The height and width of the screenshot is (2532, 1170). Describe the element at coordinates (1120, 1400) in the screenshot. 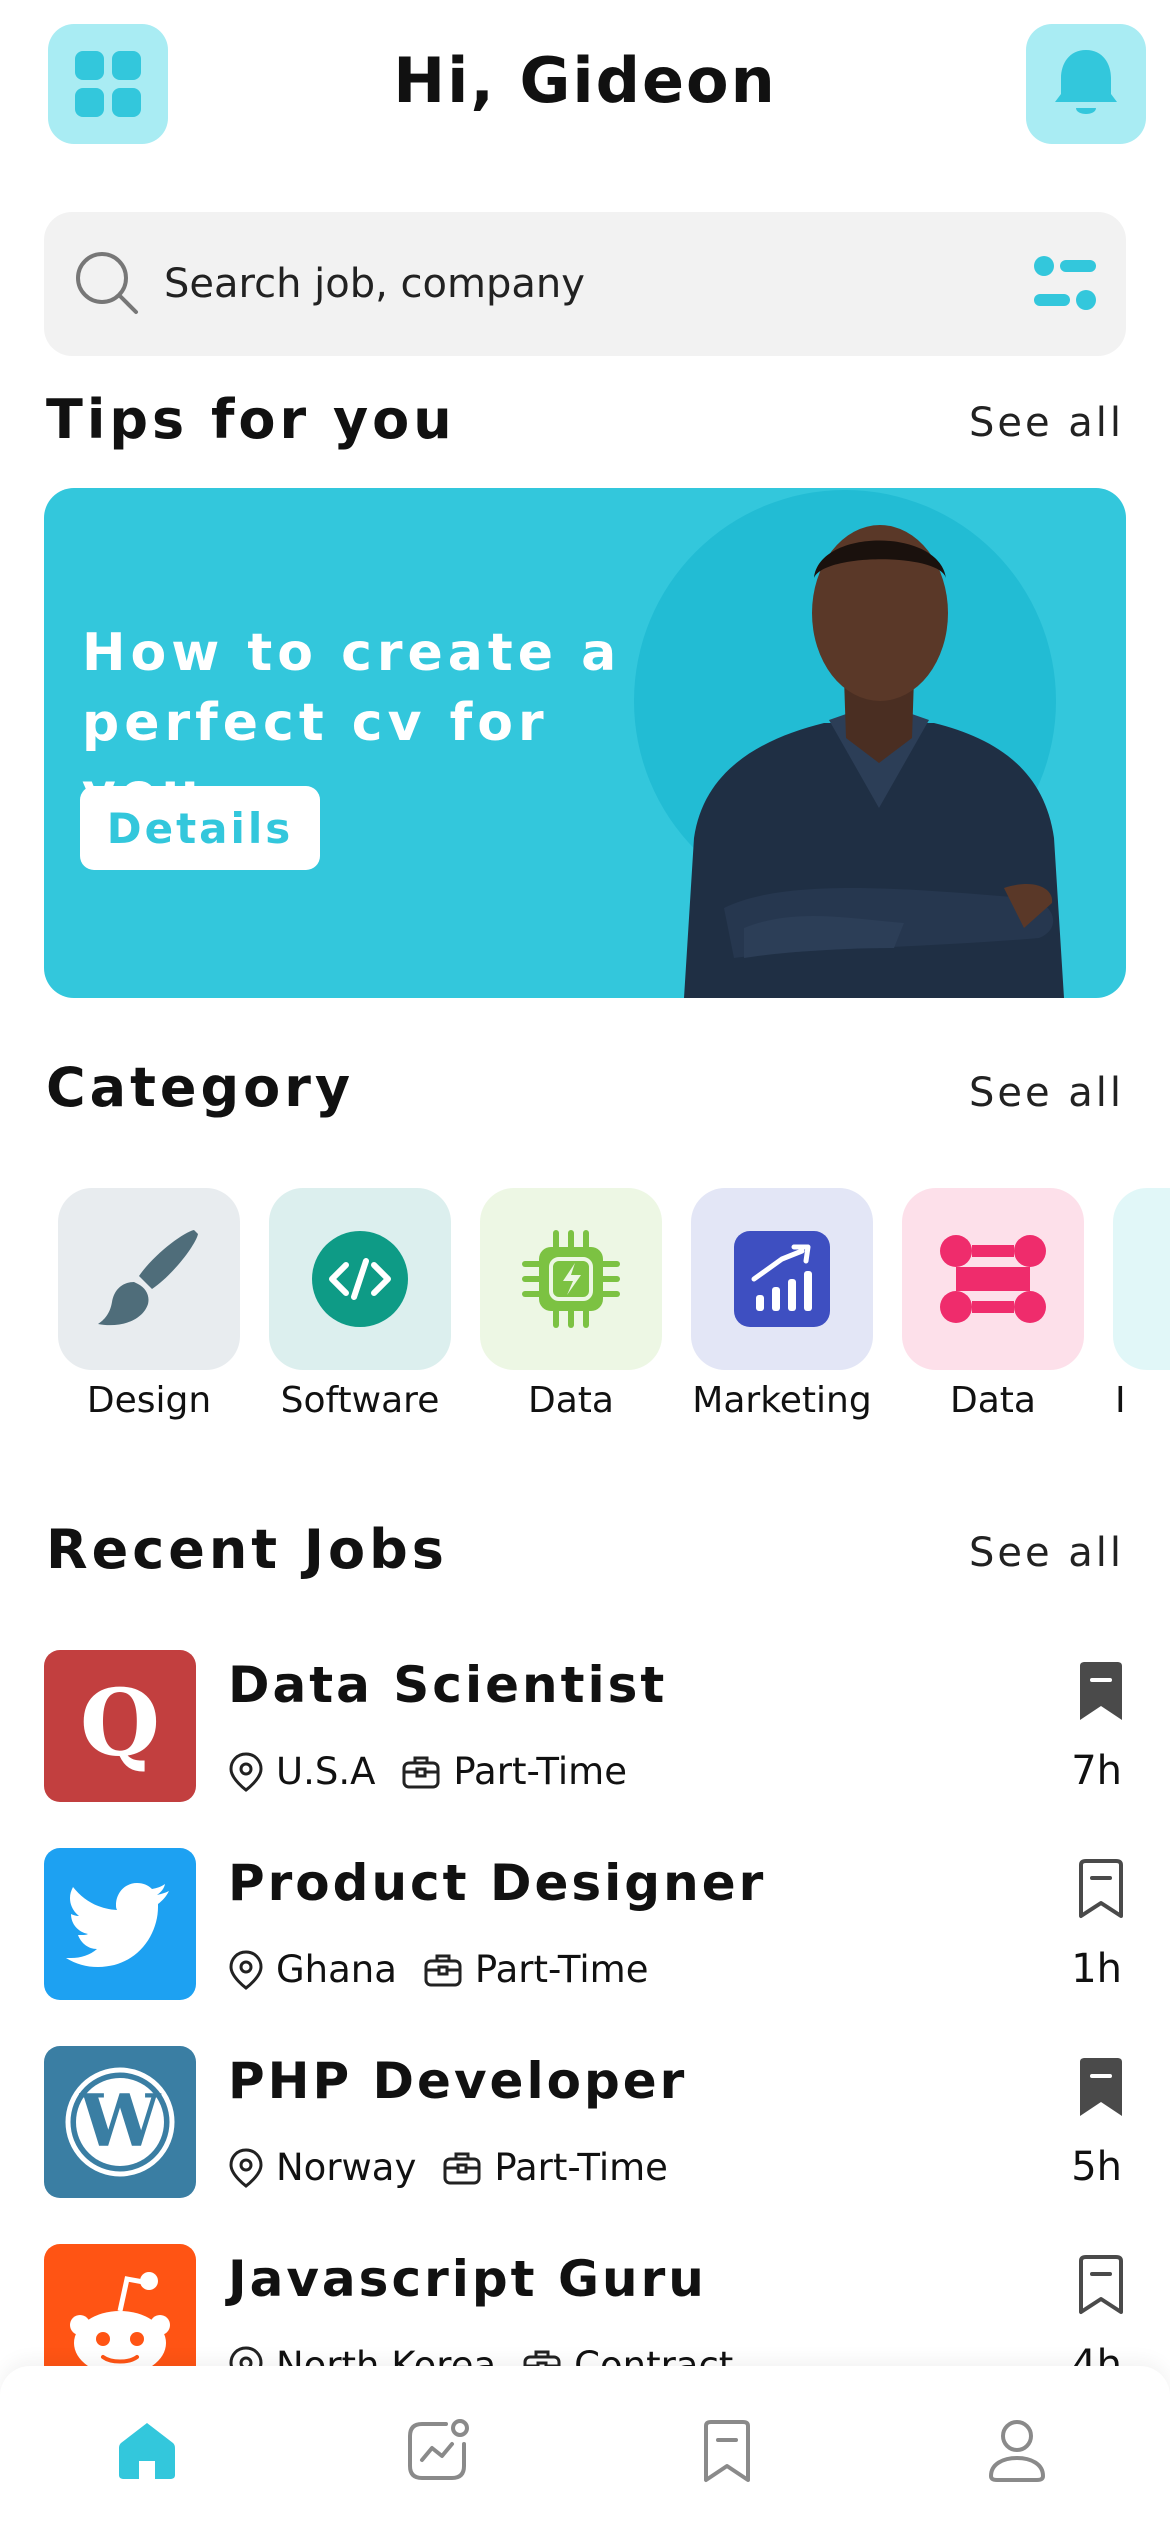

I see `category-label: I` at that location.